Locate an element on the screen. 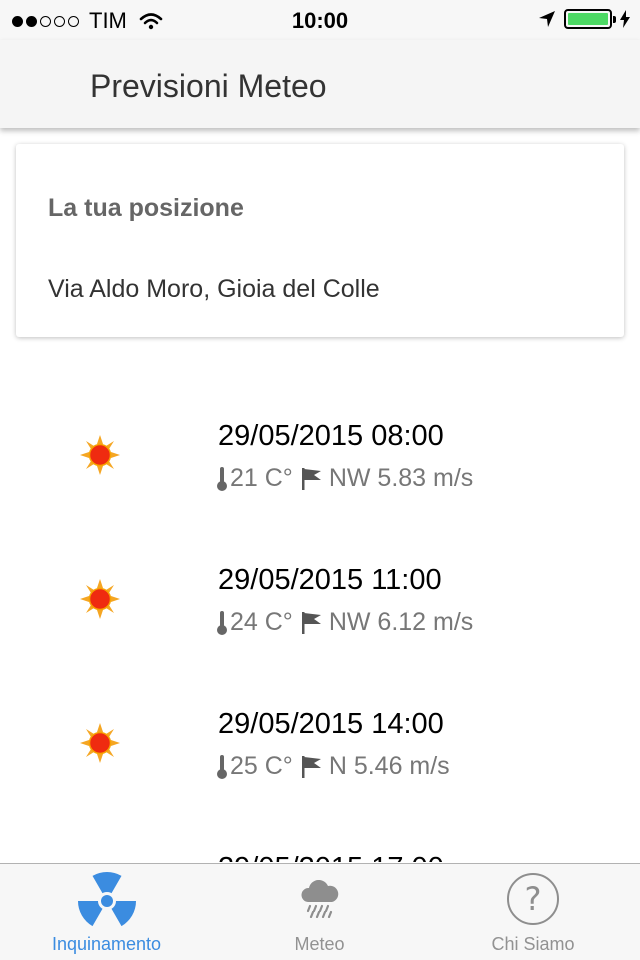 Image resolution: width=640 pixels, height=960 pixels. status-bar: TIM 10:00 is located at coordinates (320, 20).